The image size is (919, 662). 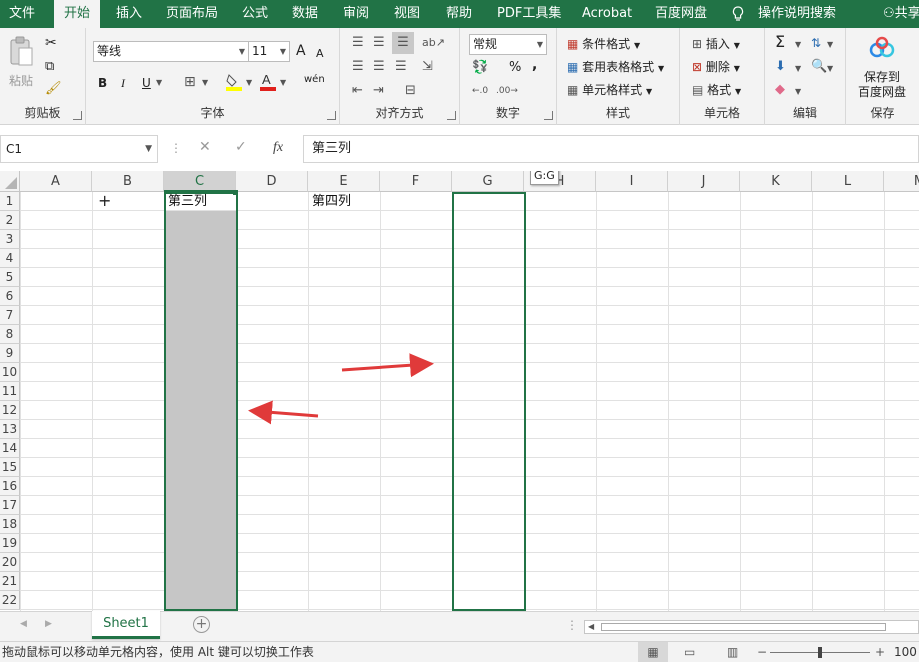 I want to click on bold-button: B, so click(x=102, y=83).